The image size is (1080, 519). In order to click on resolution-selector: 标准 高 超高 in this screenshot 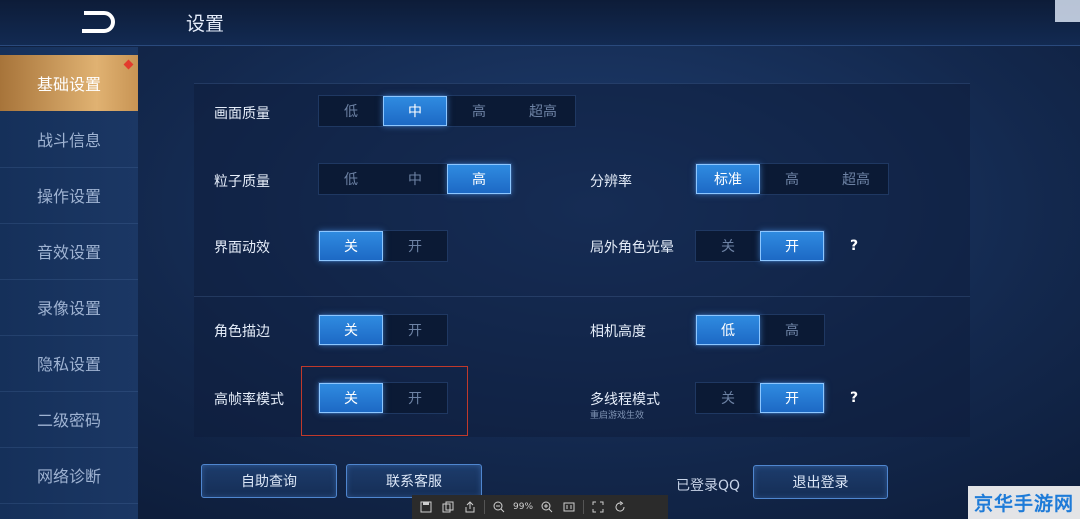, I will do `click(792, 179)`.